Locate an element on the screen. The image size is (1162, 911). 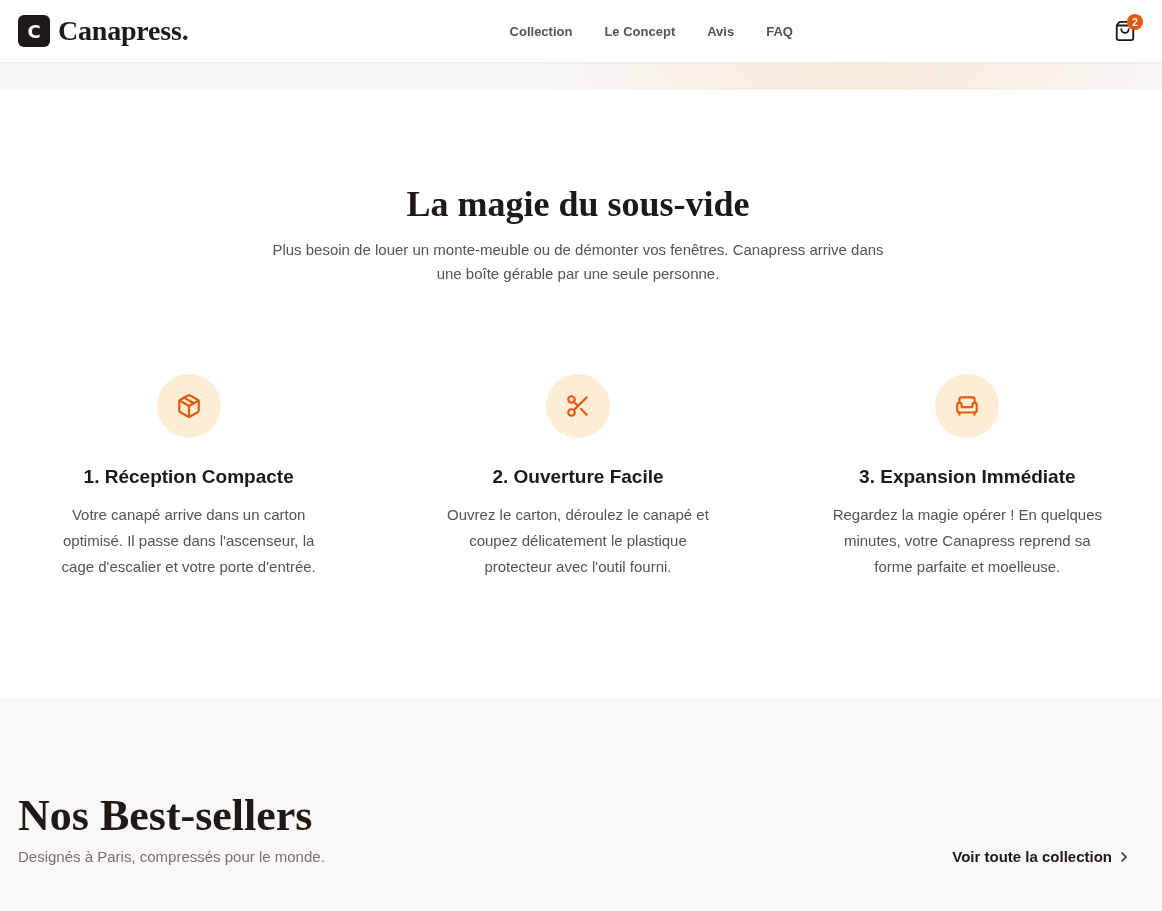
cart-count-badge: 2 is located at coordinates (1135, 22).